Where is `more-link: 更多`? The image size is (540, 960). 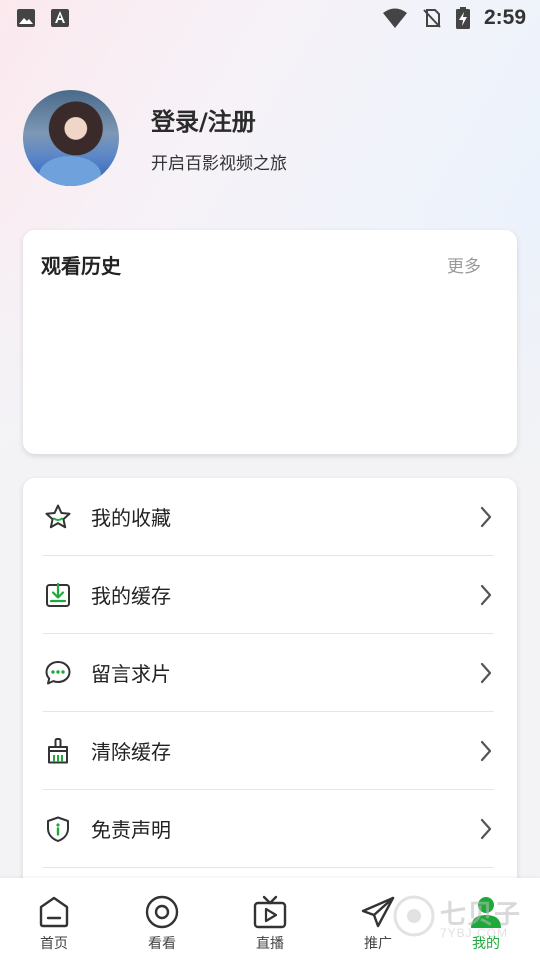 more-link: 更多 is located at coordinates (464, 264).